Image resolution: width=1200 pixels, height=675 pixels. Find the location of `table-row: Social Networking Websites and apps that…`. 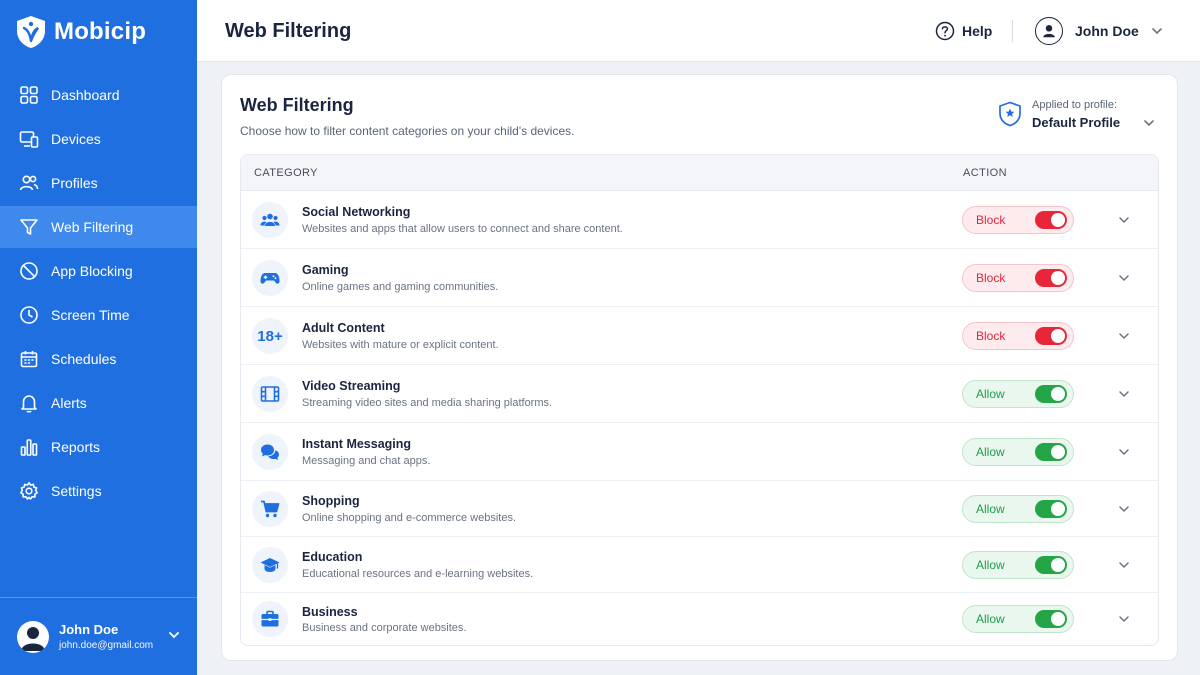

table-row: Social Networking Websites and apps that… is located at coordinates (699, 220).